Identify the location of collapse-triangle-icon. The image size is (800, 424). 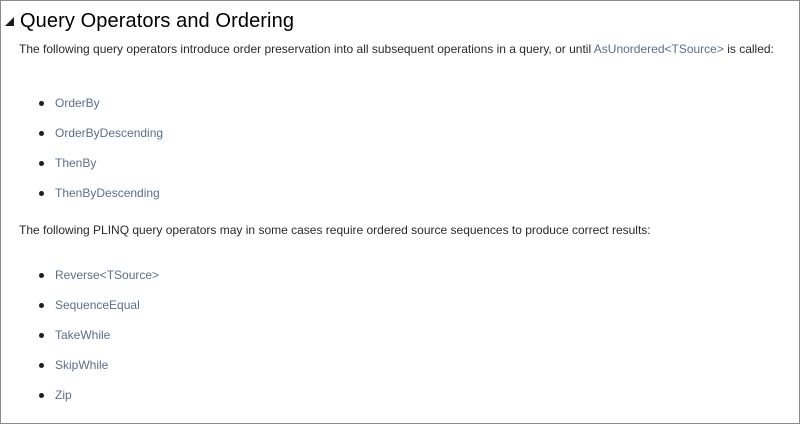
(10, 21).